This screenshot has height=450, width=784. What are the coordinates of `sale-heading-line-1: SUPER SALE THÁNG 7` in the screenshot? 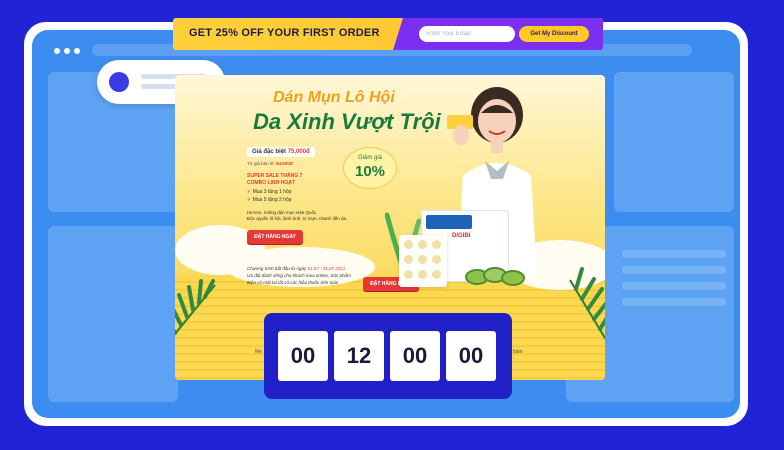 It's located at (275, 176).